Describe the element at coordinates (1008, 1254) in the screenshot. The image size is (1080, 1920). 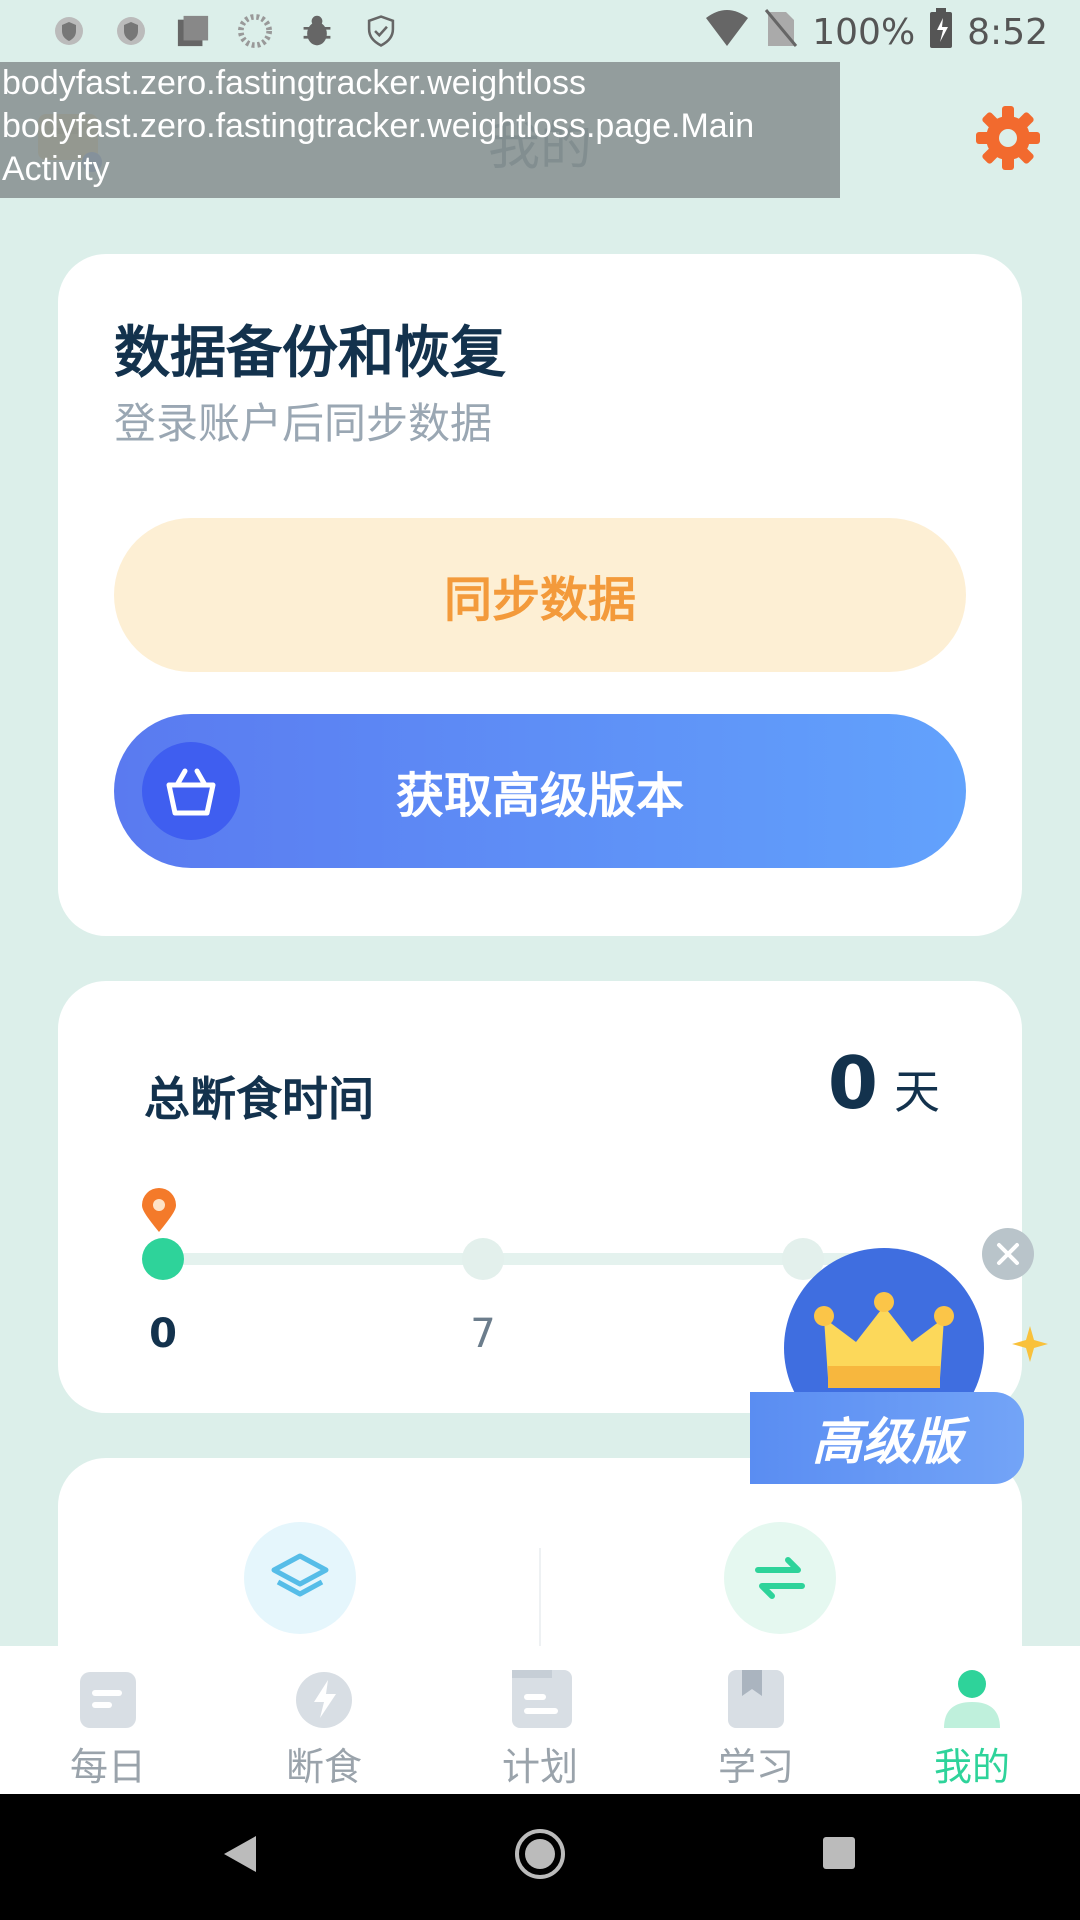
I see `close-icon` at that location.